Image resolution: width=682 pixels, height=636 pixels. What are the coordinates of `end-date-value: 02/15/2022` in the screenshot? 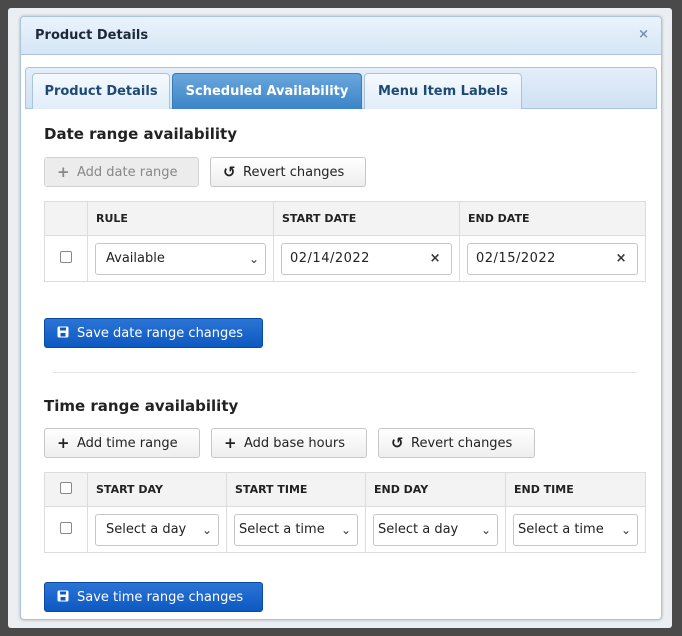 It's located at (516, 258).